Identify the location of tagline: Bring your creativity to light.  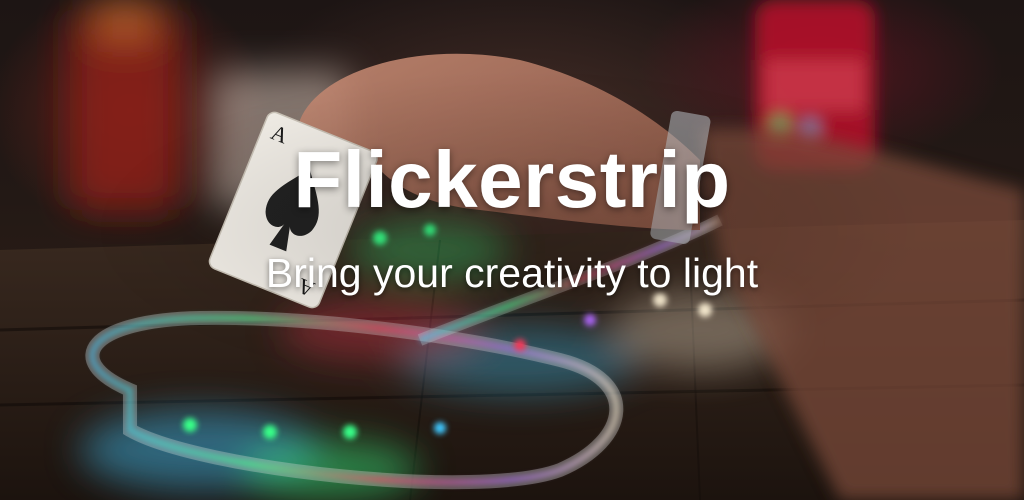
(512, 273).